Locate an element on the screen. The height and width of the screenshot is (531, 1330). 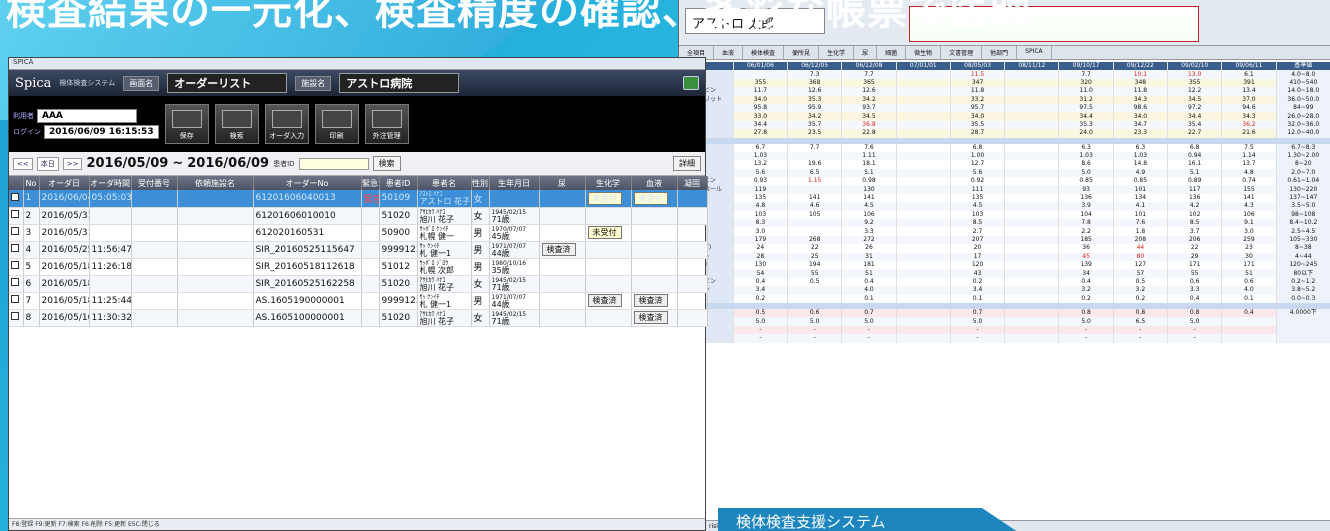
today-button: 本日 is located at coordinates (47, 163).